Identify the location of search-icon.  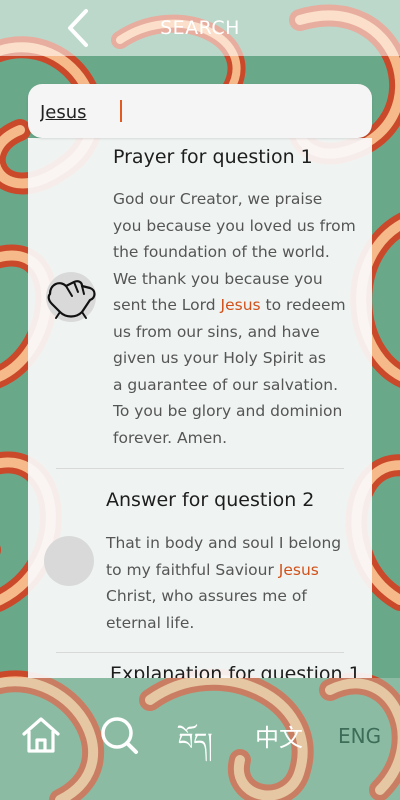
(119, 735).